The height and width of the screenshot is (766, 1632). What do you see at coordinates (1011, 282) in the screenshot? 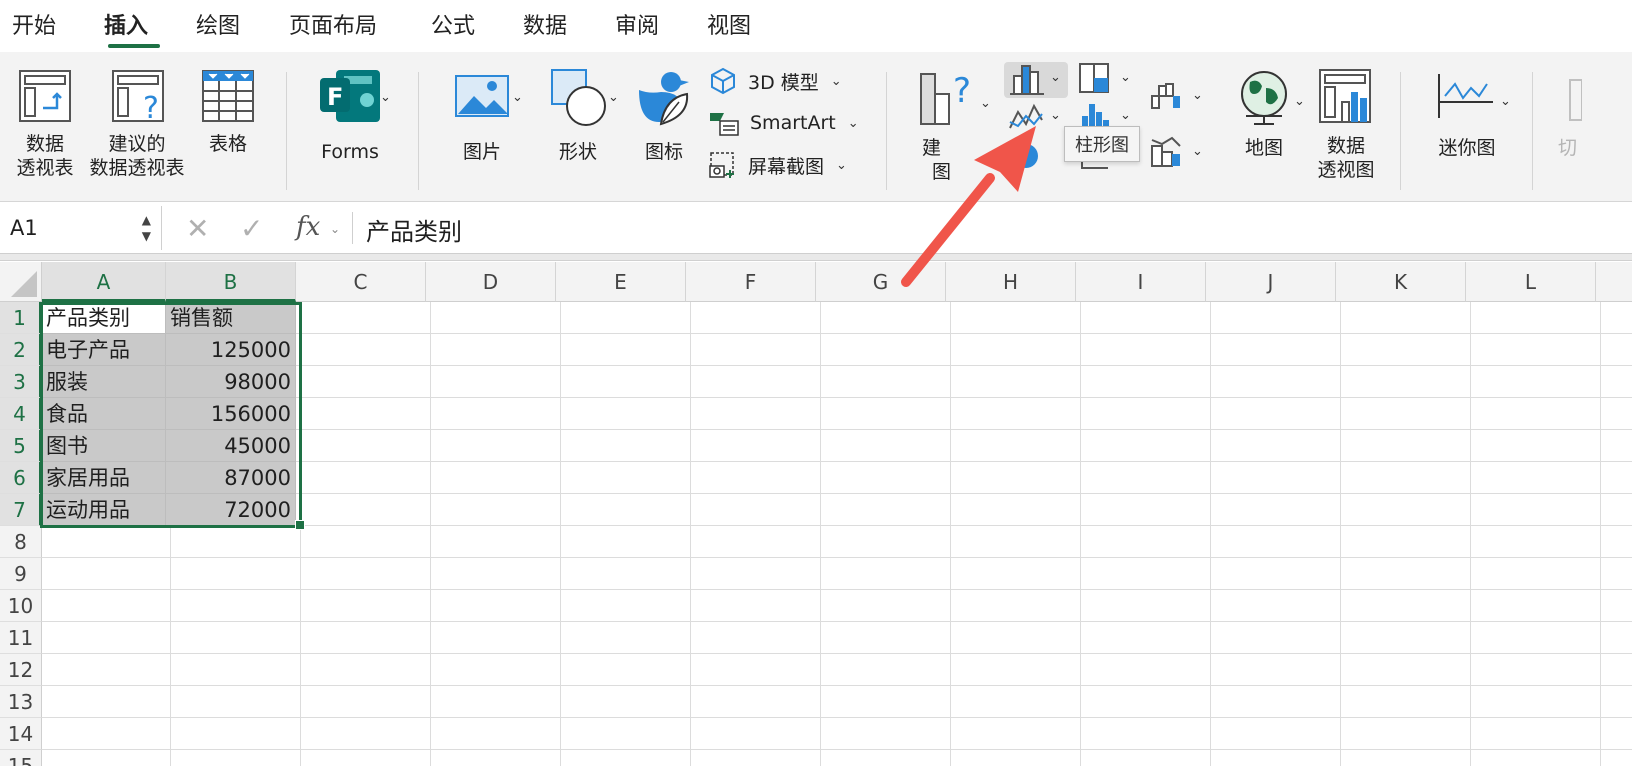
I see `column-header-h: H` at bounding box center [1011, 282].